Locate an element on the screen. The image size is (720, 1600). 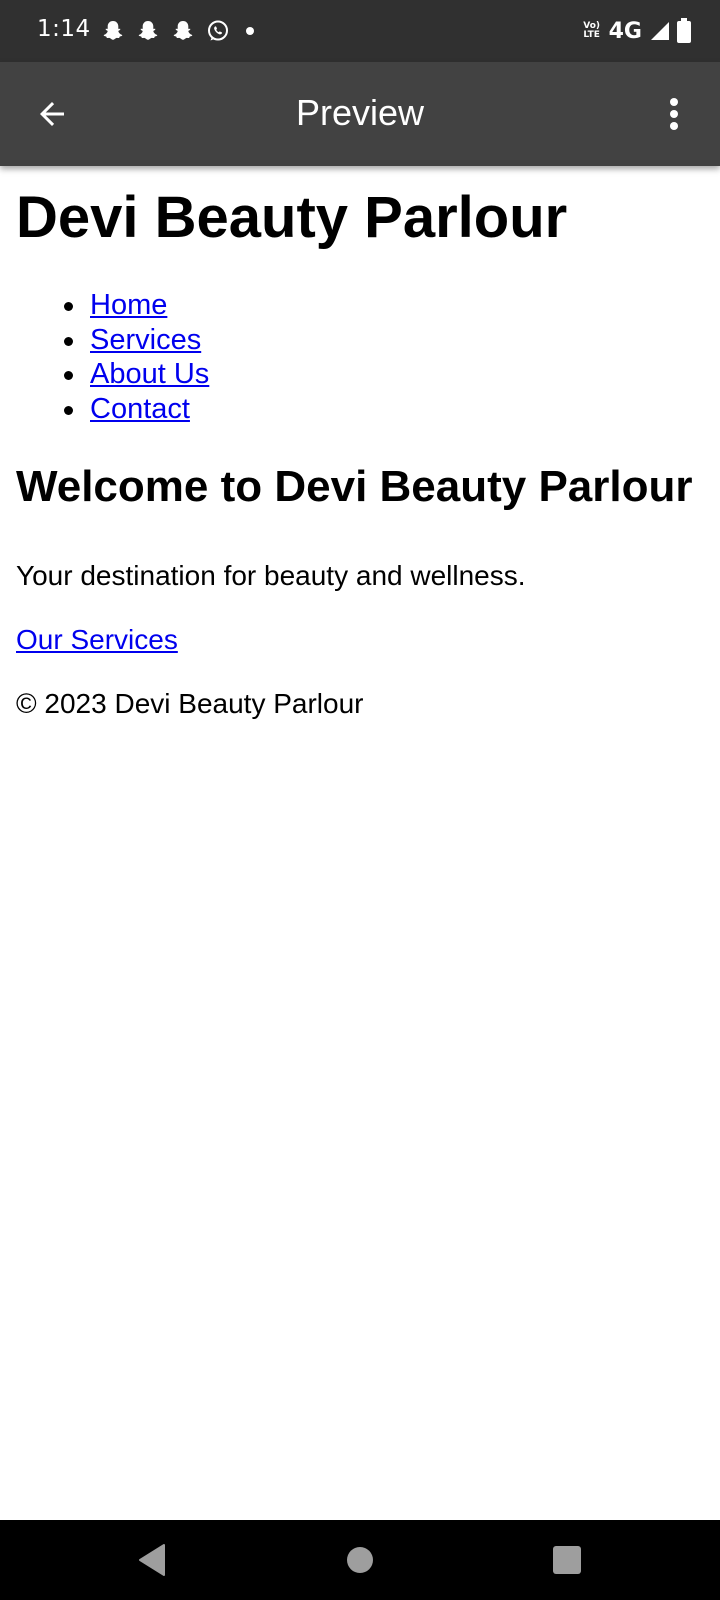
nav-item-home: Home is located at coordinates (134, 305).